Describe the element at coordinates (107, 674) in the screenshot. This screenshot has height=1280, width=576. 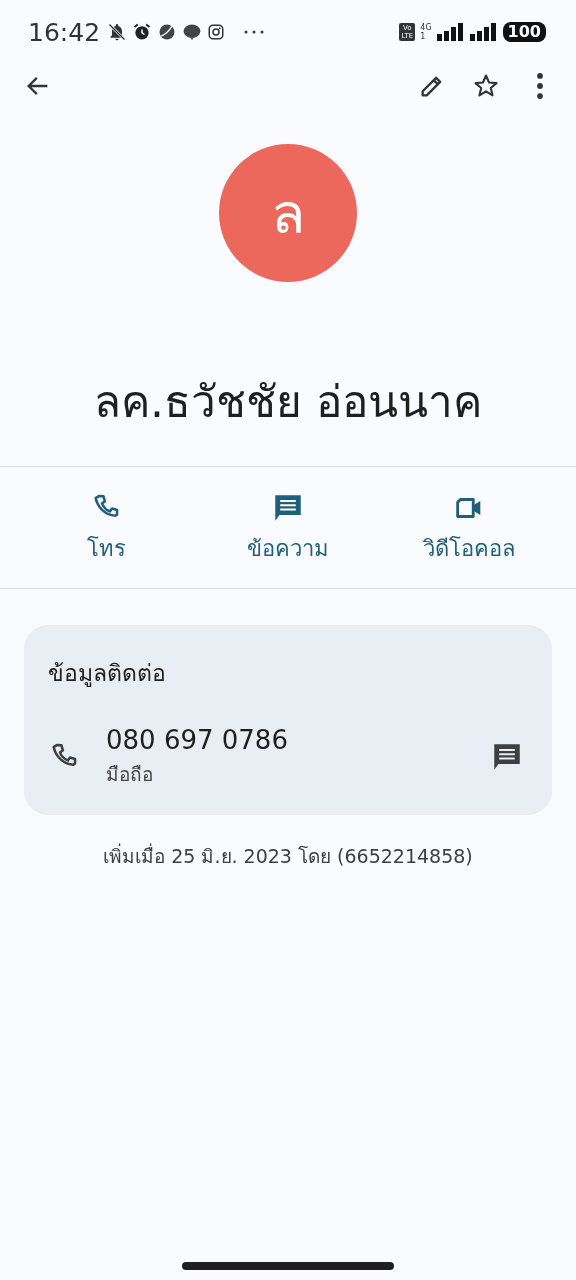
I see `card-title: ข้อมูลติดต่อ` at that location.